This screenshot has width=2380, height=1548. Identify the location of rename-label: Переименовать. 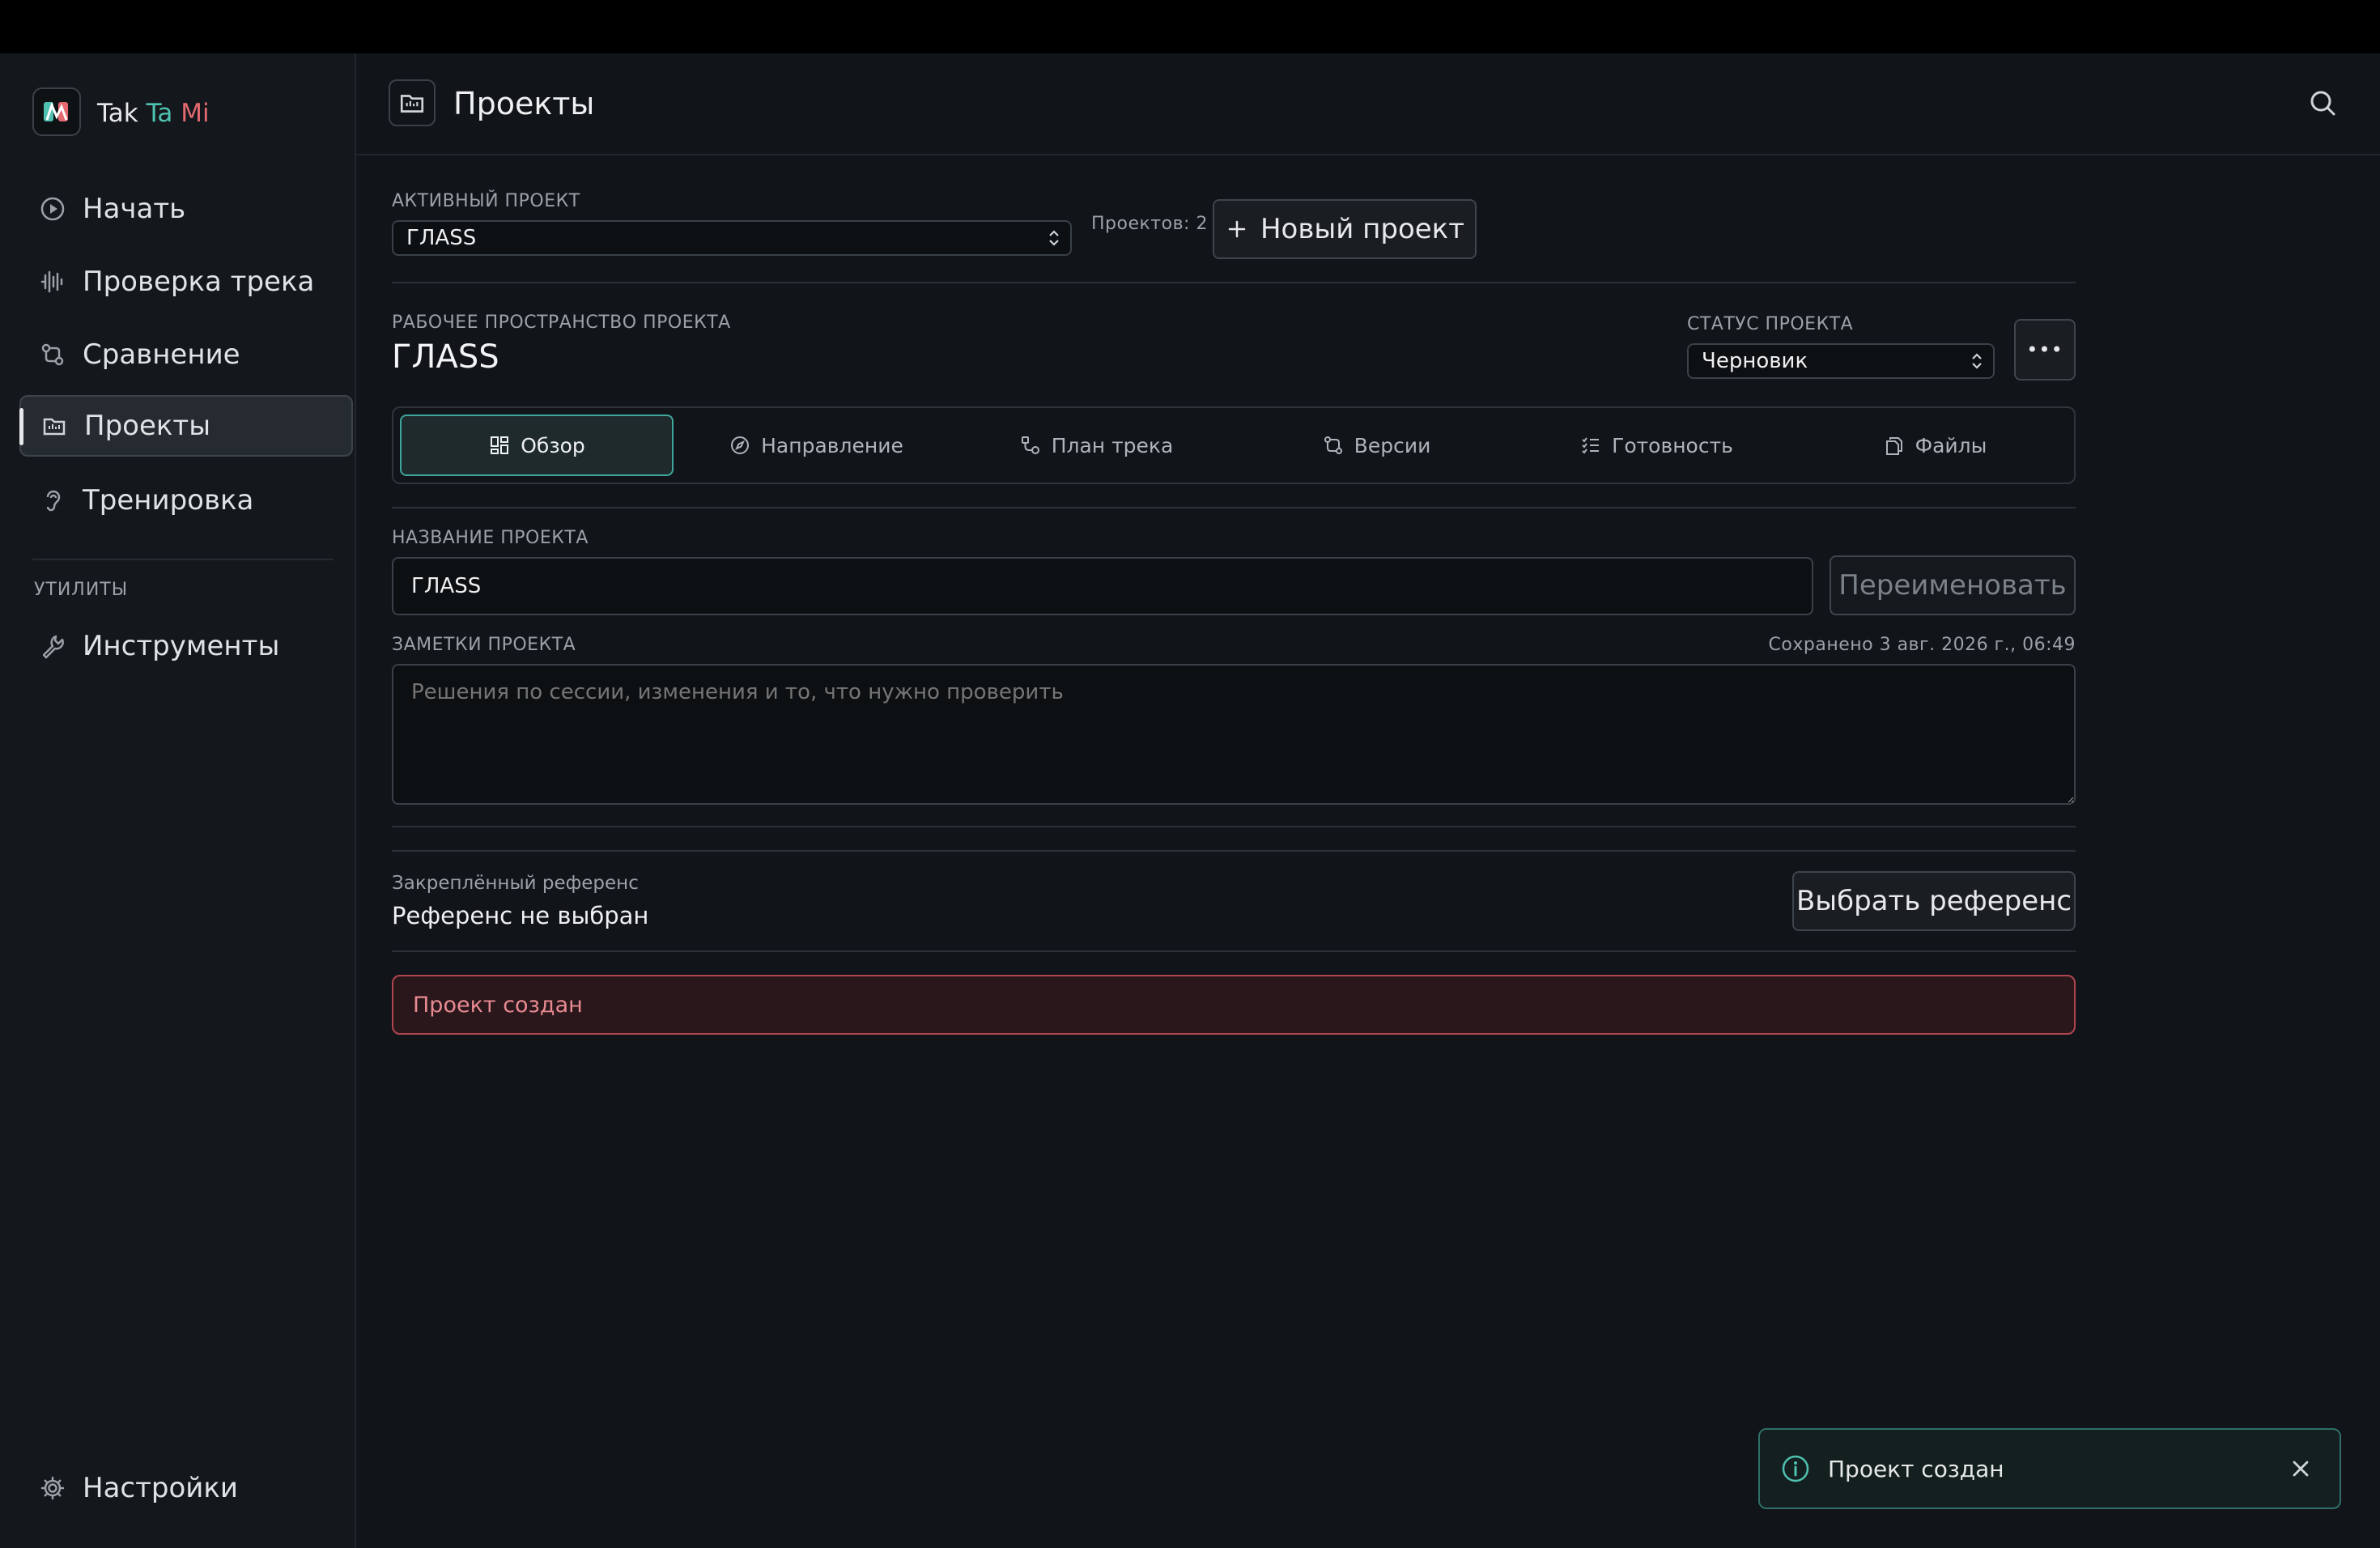
(1952, 586).